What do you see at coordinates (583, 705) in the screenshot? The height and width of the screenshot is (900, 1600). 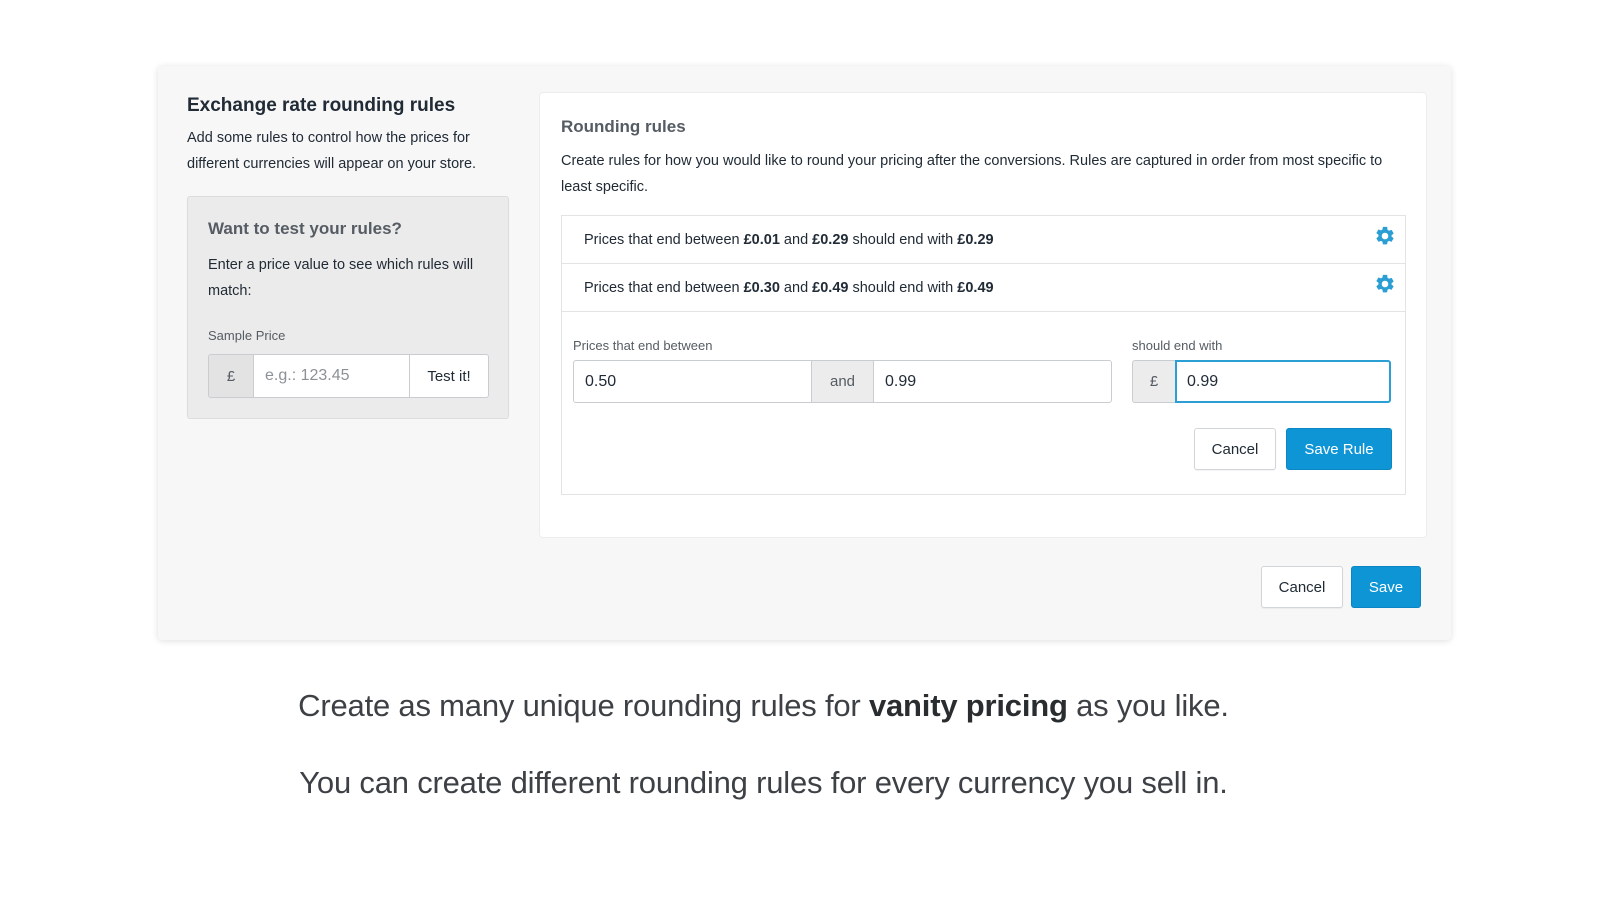 I see `caption-text: Create as many unique rounding rules for` at bounding box center [583, 705].